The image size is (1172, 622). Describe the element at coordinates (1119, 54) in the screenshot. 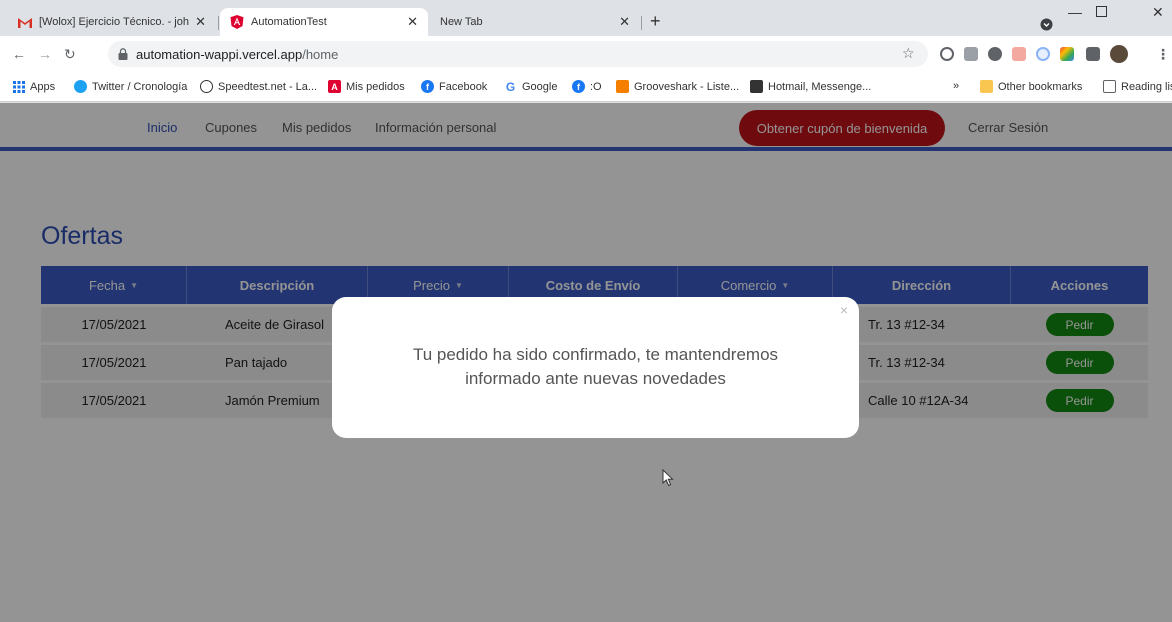

I see `avatar` at that location.